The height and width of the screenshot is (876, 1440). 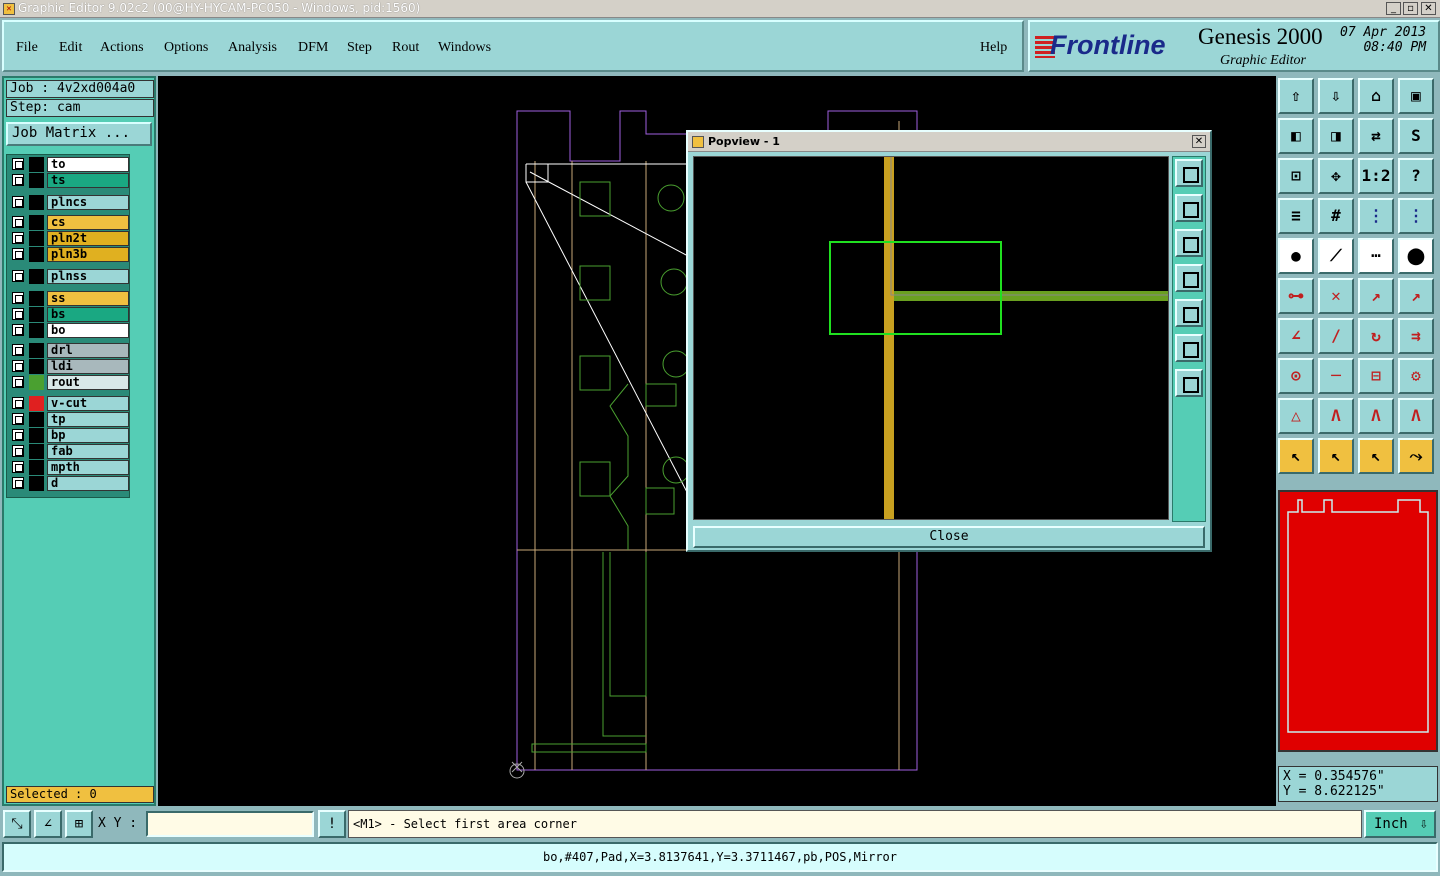 I want to click on line-icon: ⟋, so click(x=1336, y=256).